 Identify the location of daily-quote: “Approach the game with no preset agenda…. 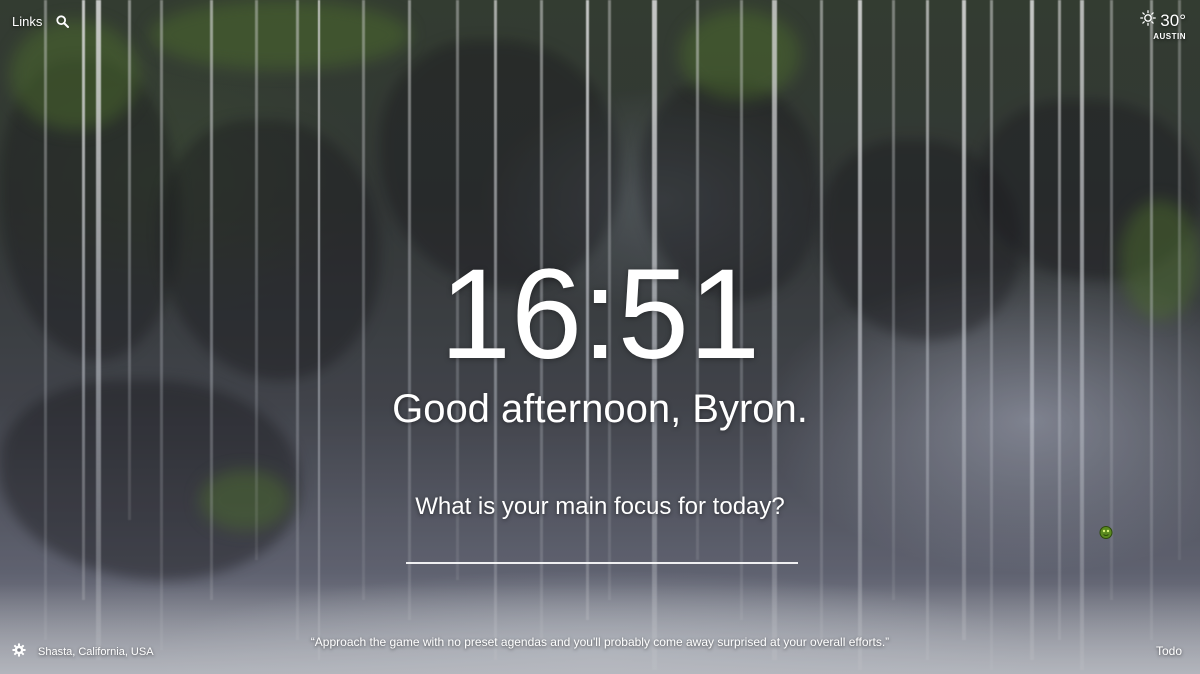
(600, 642).